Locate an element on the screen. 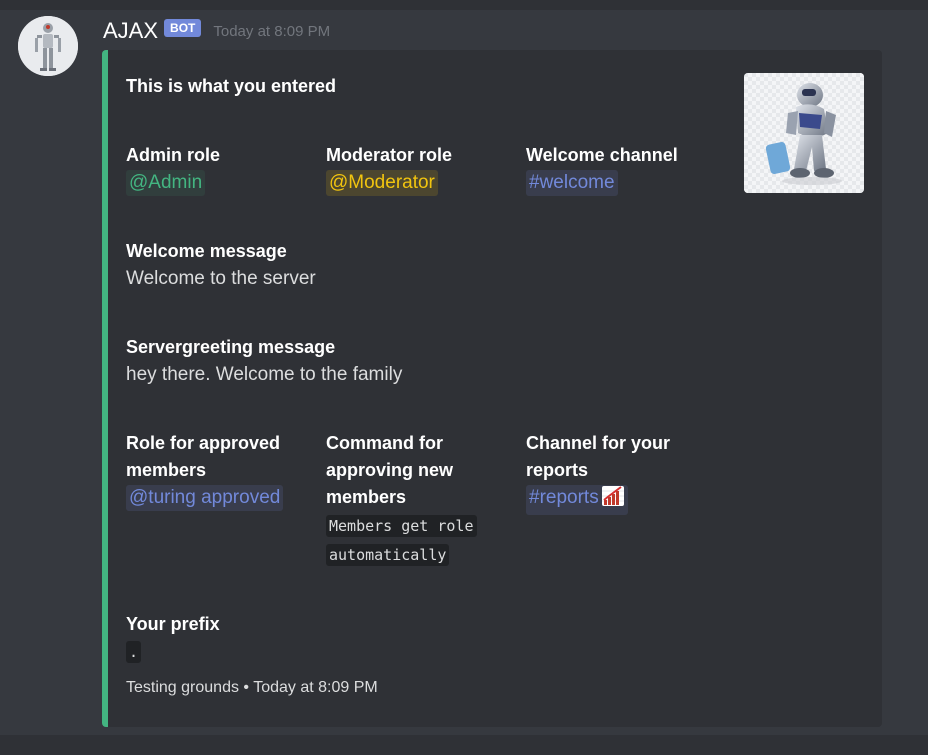 The height and width of the screenshot is (755, 928). message-header: AJAX BOT Today at 8:09 PM is located at coordinates (216, 31).